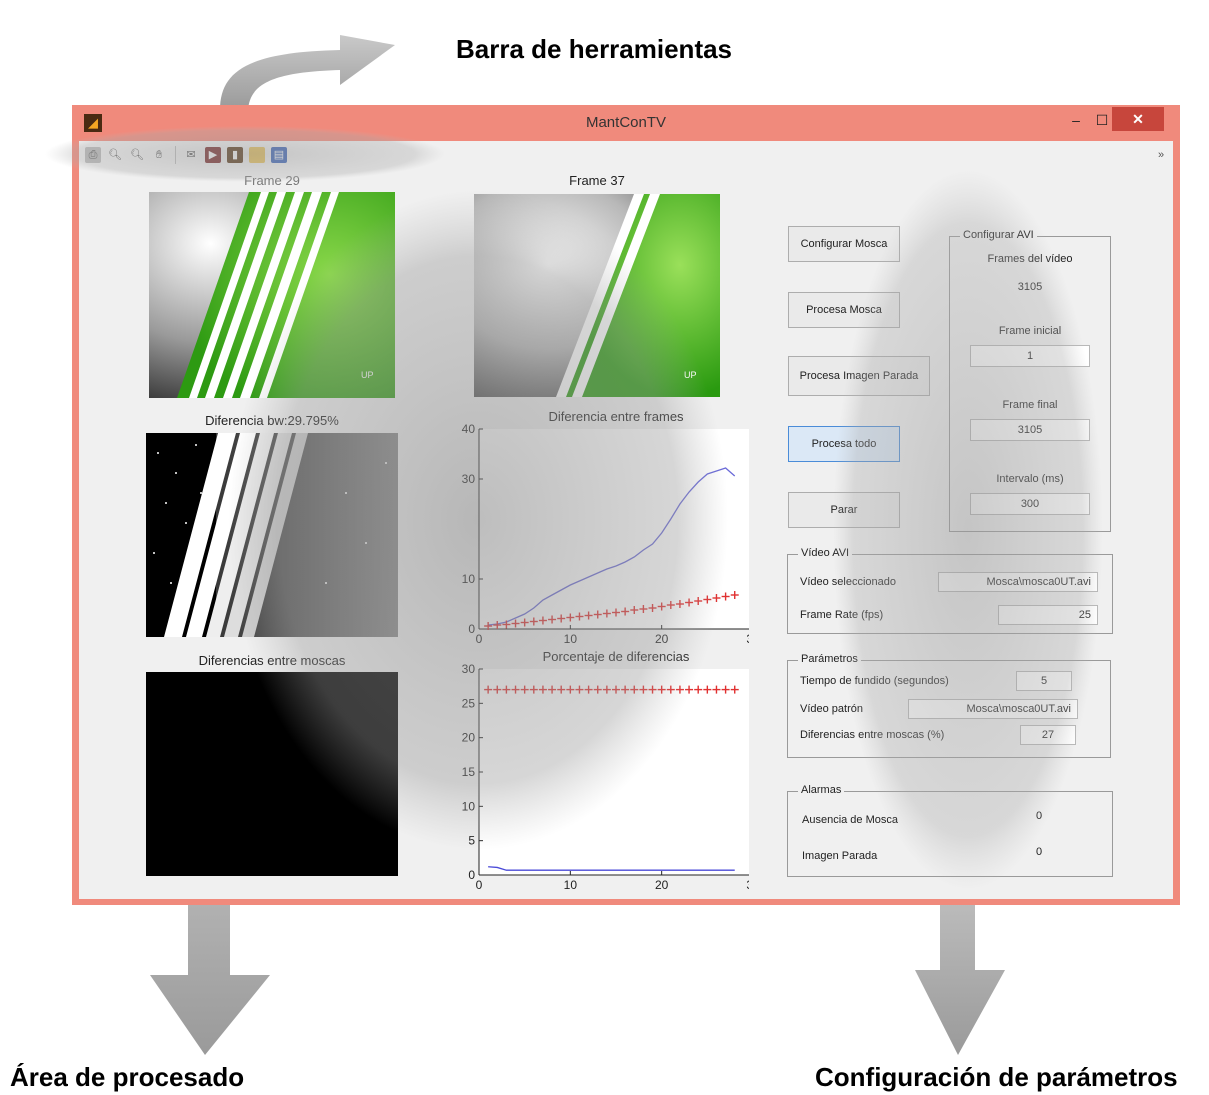  What do you see at coordinates (626, 155) in the screenshot?
I see `toolbar: ⎙ 🔍︎ 🔍︎ ✋︎ ✉︎ ▶︎ ▮ ▤ »` at bounding box center [626, 155].